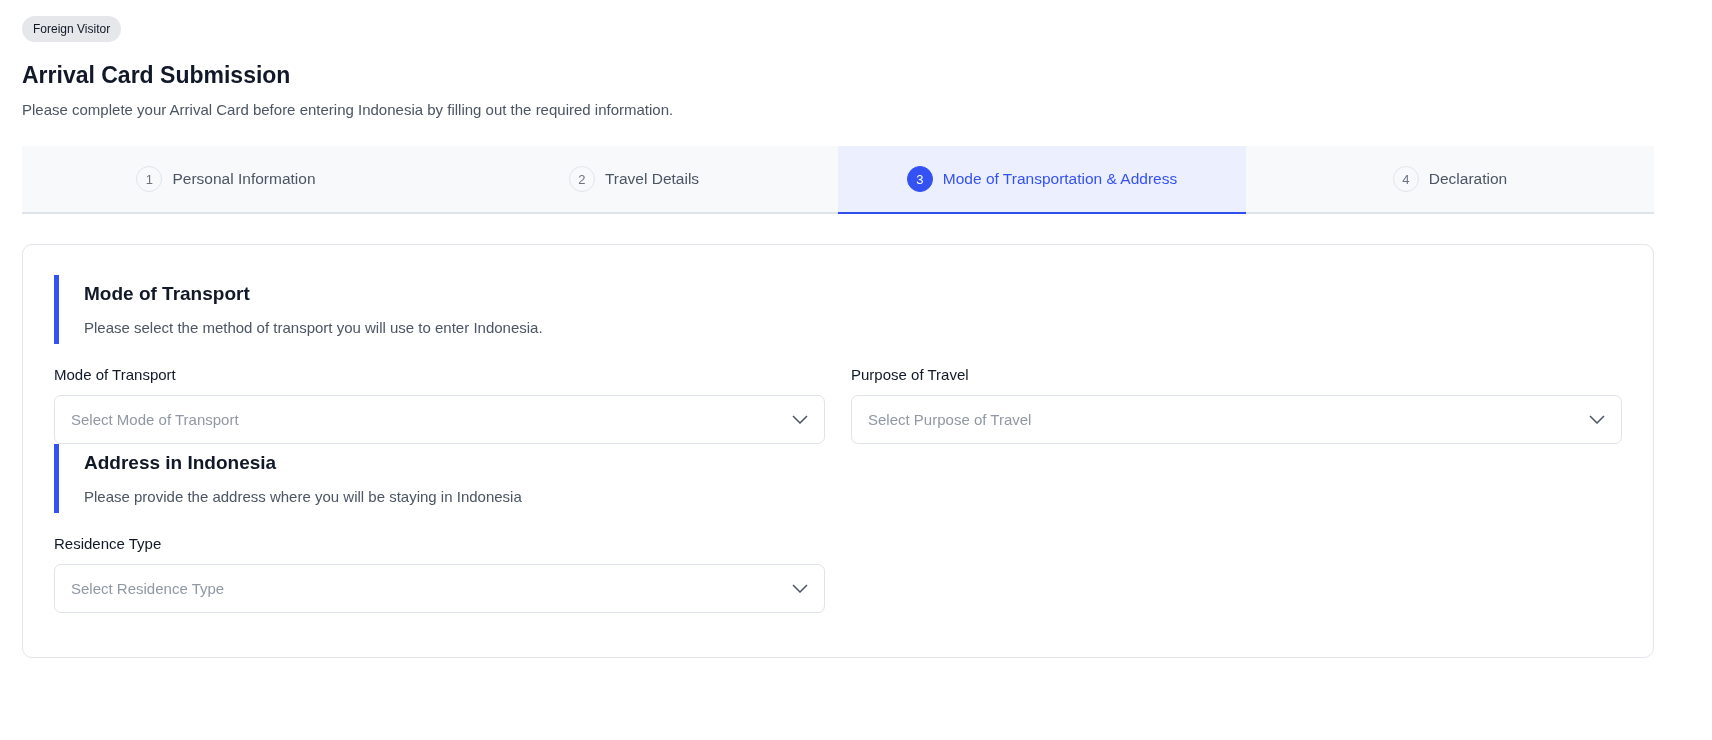 The image size is (1712, 740). Describe the element at coordinates (1236, 419) in the screenshot. I see `select-field: Select Purpose of Travel` at that location.